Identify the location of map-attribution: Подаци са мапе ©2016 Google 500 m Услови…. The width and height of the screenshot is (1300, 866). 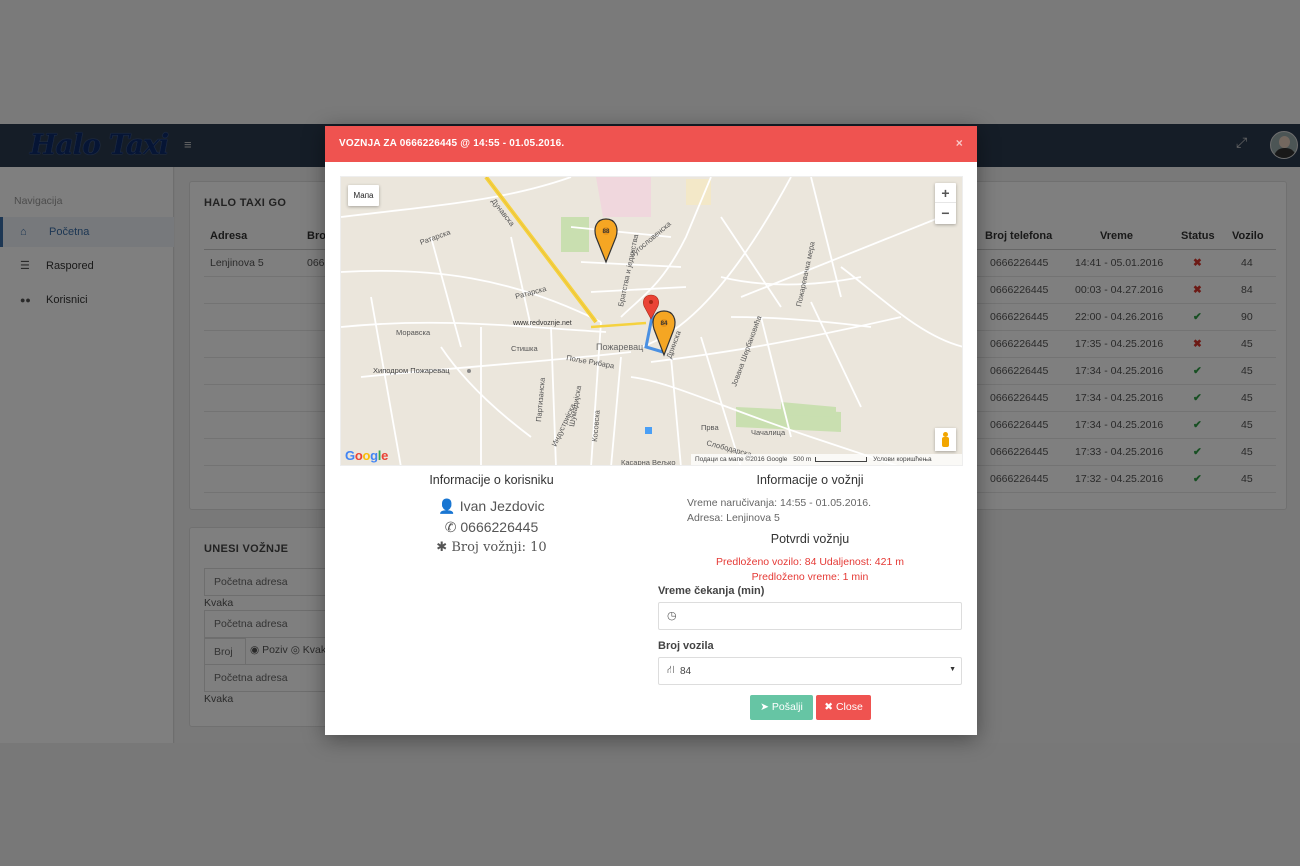
(826, 459).